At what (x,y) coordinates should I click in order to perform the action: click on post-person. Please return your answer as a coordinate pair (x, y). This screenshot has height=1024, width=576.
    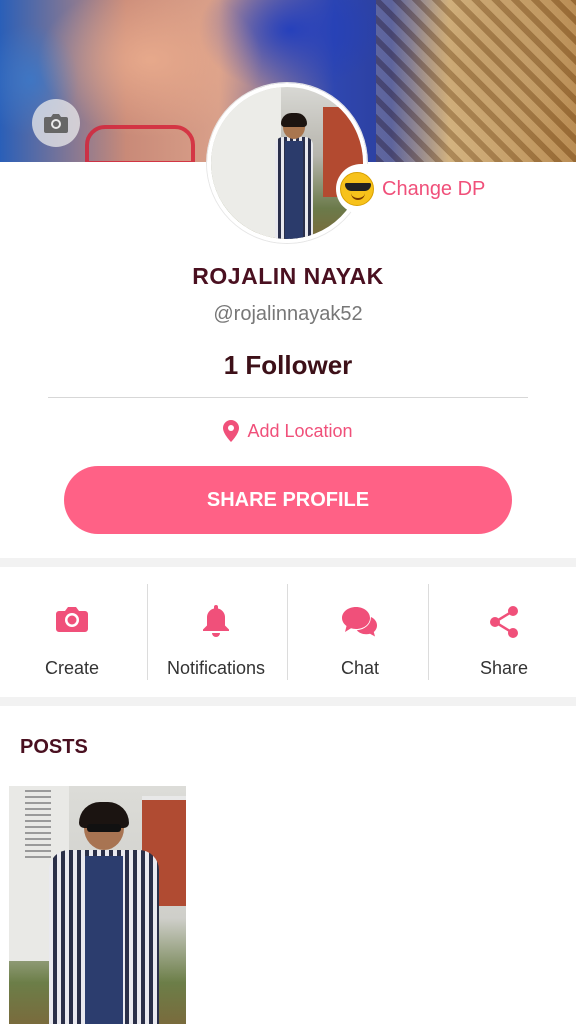
    Looking at the image, I should click on (104, 913).